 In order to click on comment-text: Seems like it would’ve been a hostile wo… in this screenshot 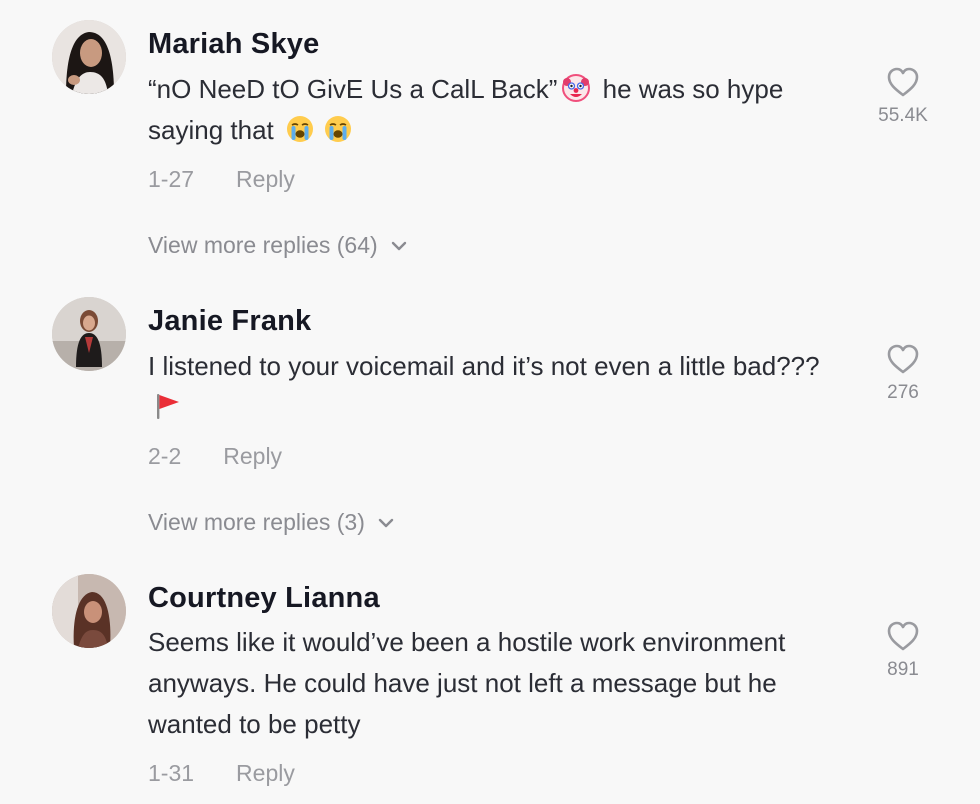, I will do `click(488, 683)`.